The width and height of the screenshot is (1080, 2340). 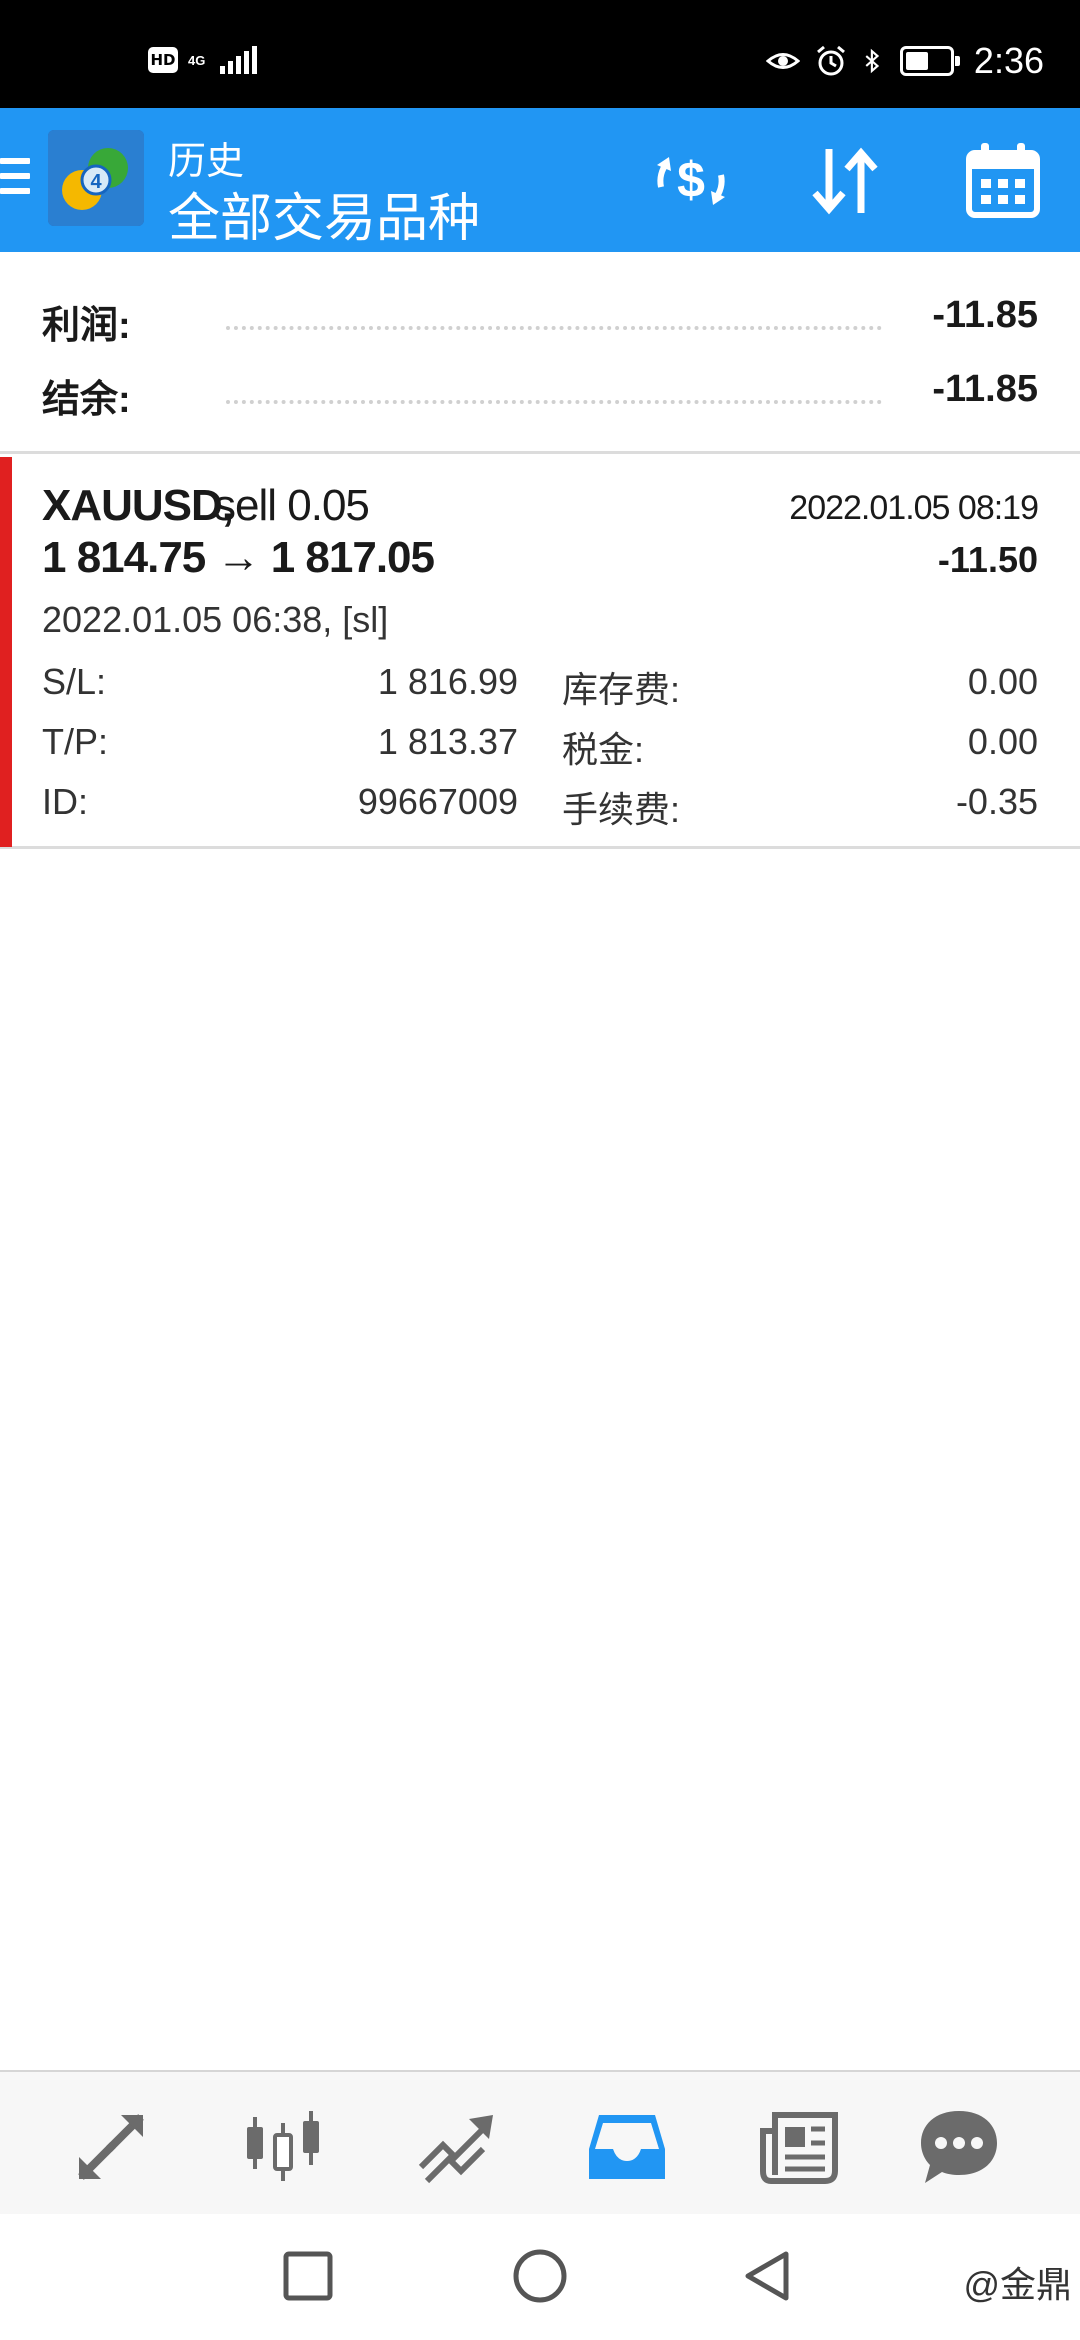 I want to click on app-logo: 4, so click(x=96, y=178).